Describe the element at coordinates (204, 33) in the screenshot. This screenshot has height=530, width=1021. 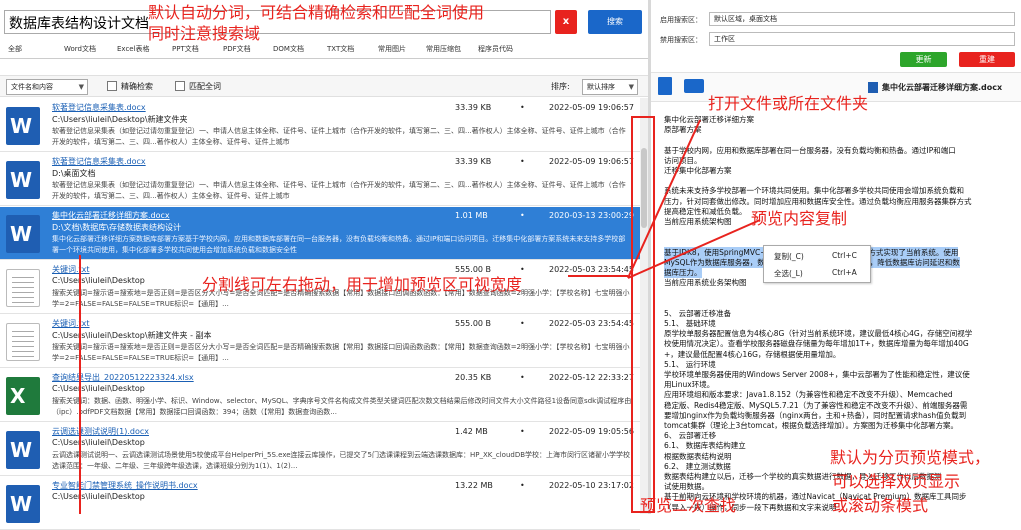
I see `annotation-search-area: 同时注意搜索域` at that location.